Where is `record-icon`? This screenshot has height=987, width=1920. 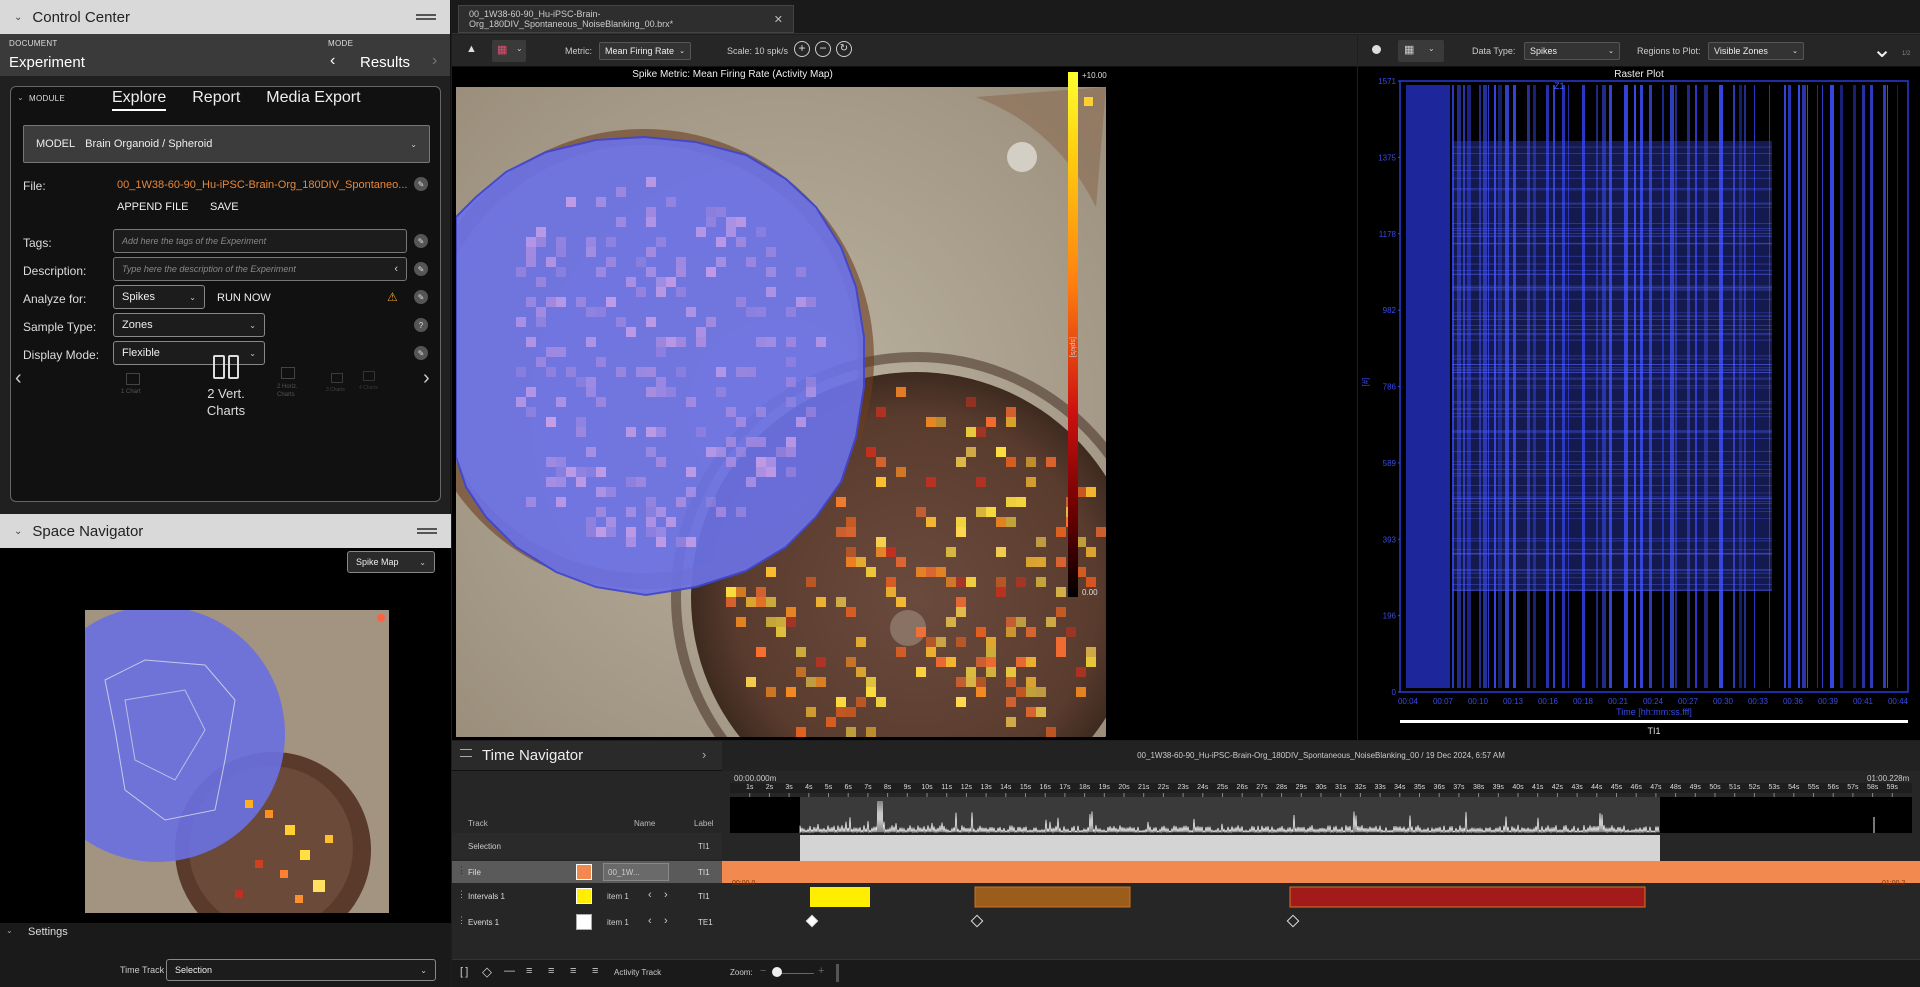 record-icon is located at coordinates (1376, 49).